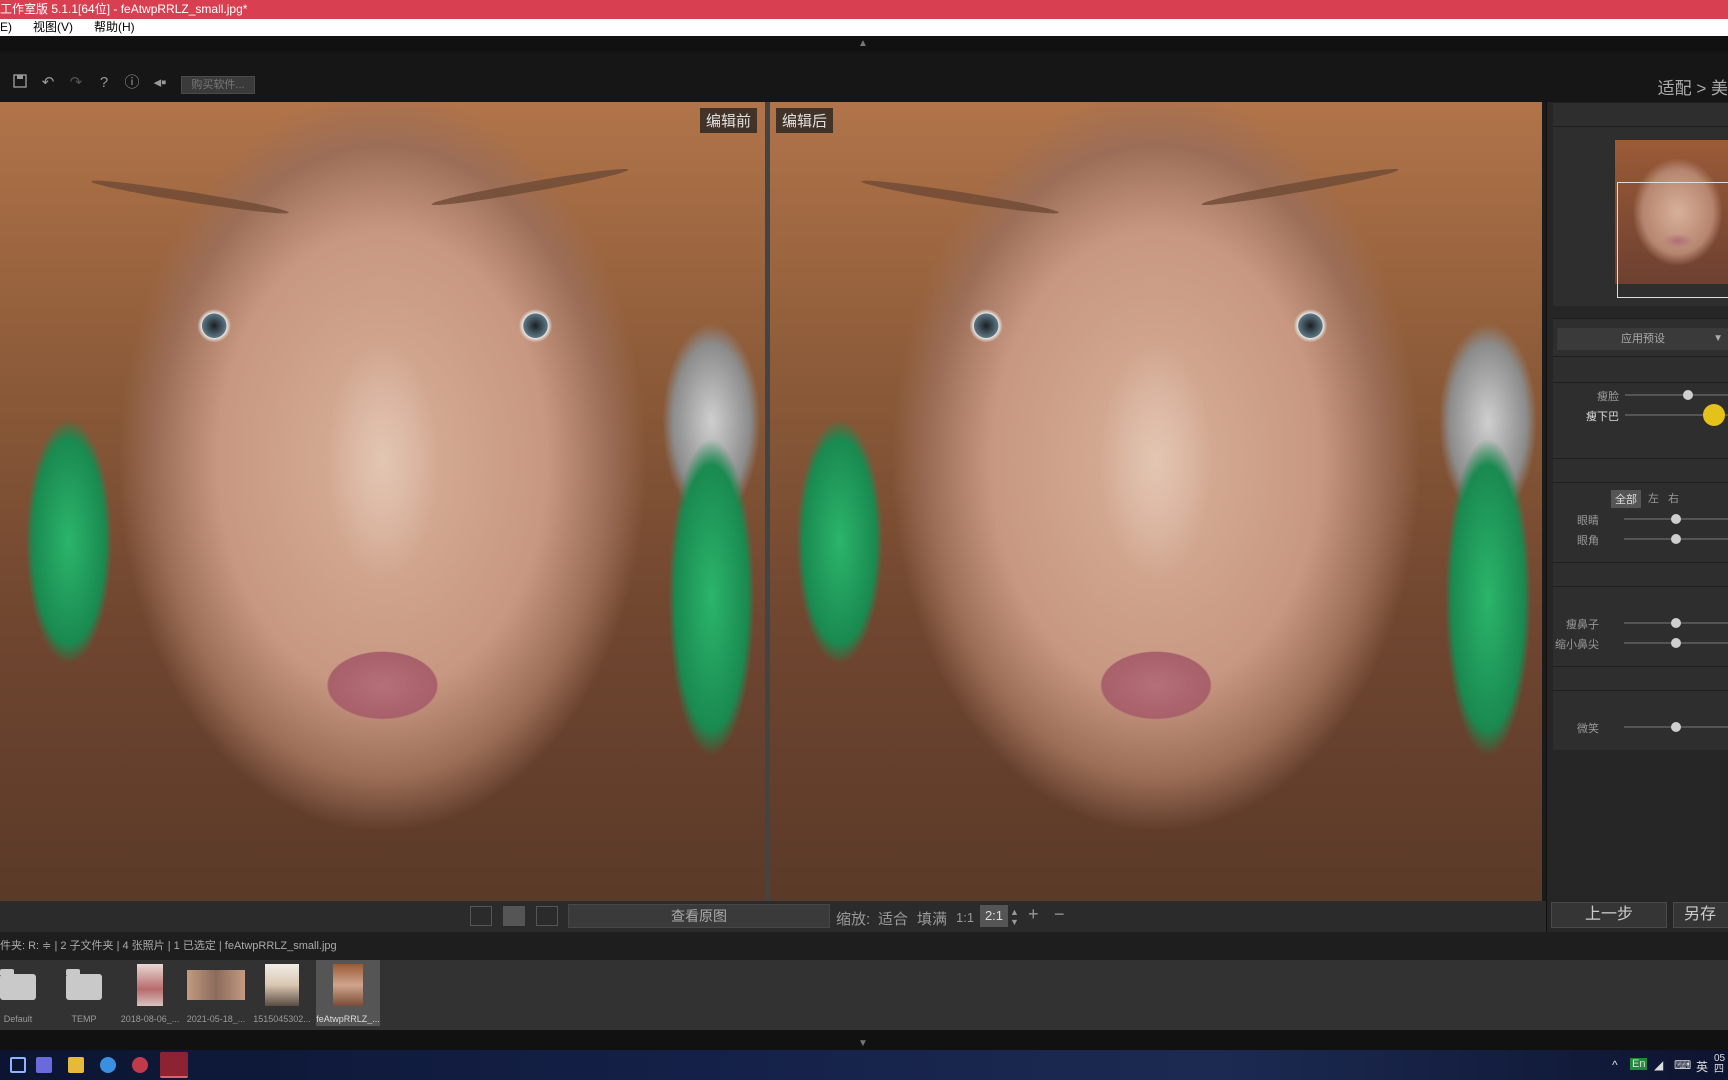 The width and height of the screenshot is (1728, 1080). I want to click on split-vertical-view-button, so click(514, 916).